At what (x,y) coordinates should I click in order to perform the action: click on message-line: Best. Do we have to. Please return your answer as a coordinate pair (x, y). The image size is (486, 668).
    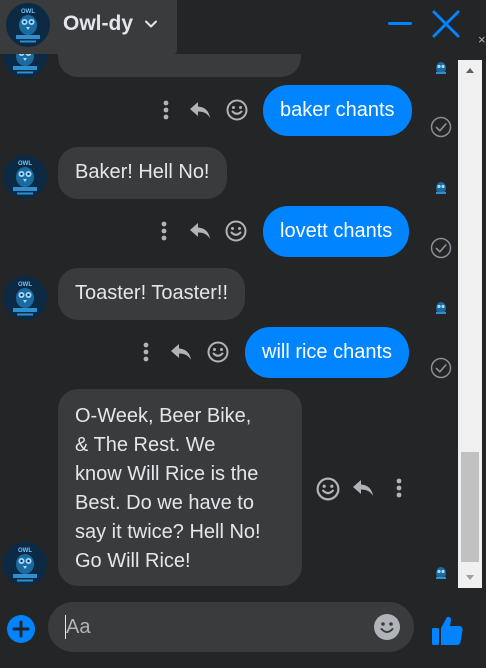
    Looking at the image, I should click on (164, 503).